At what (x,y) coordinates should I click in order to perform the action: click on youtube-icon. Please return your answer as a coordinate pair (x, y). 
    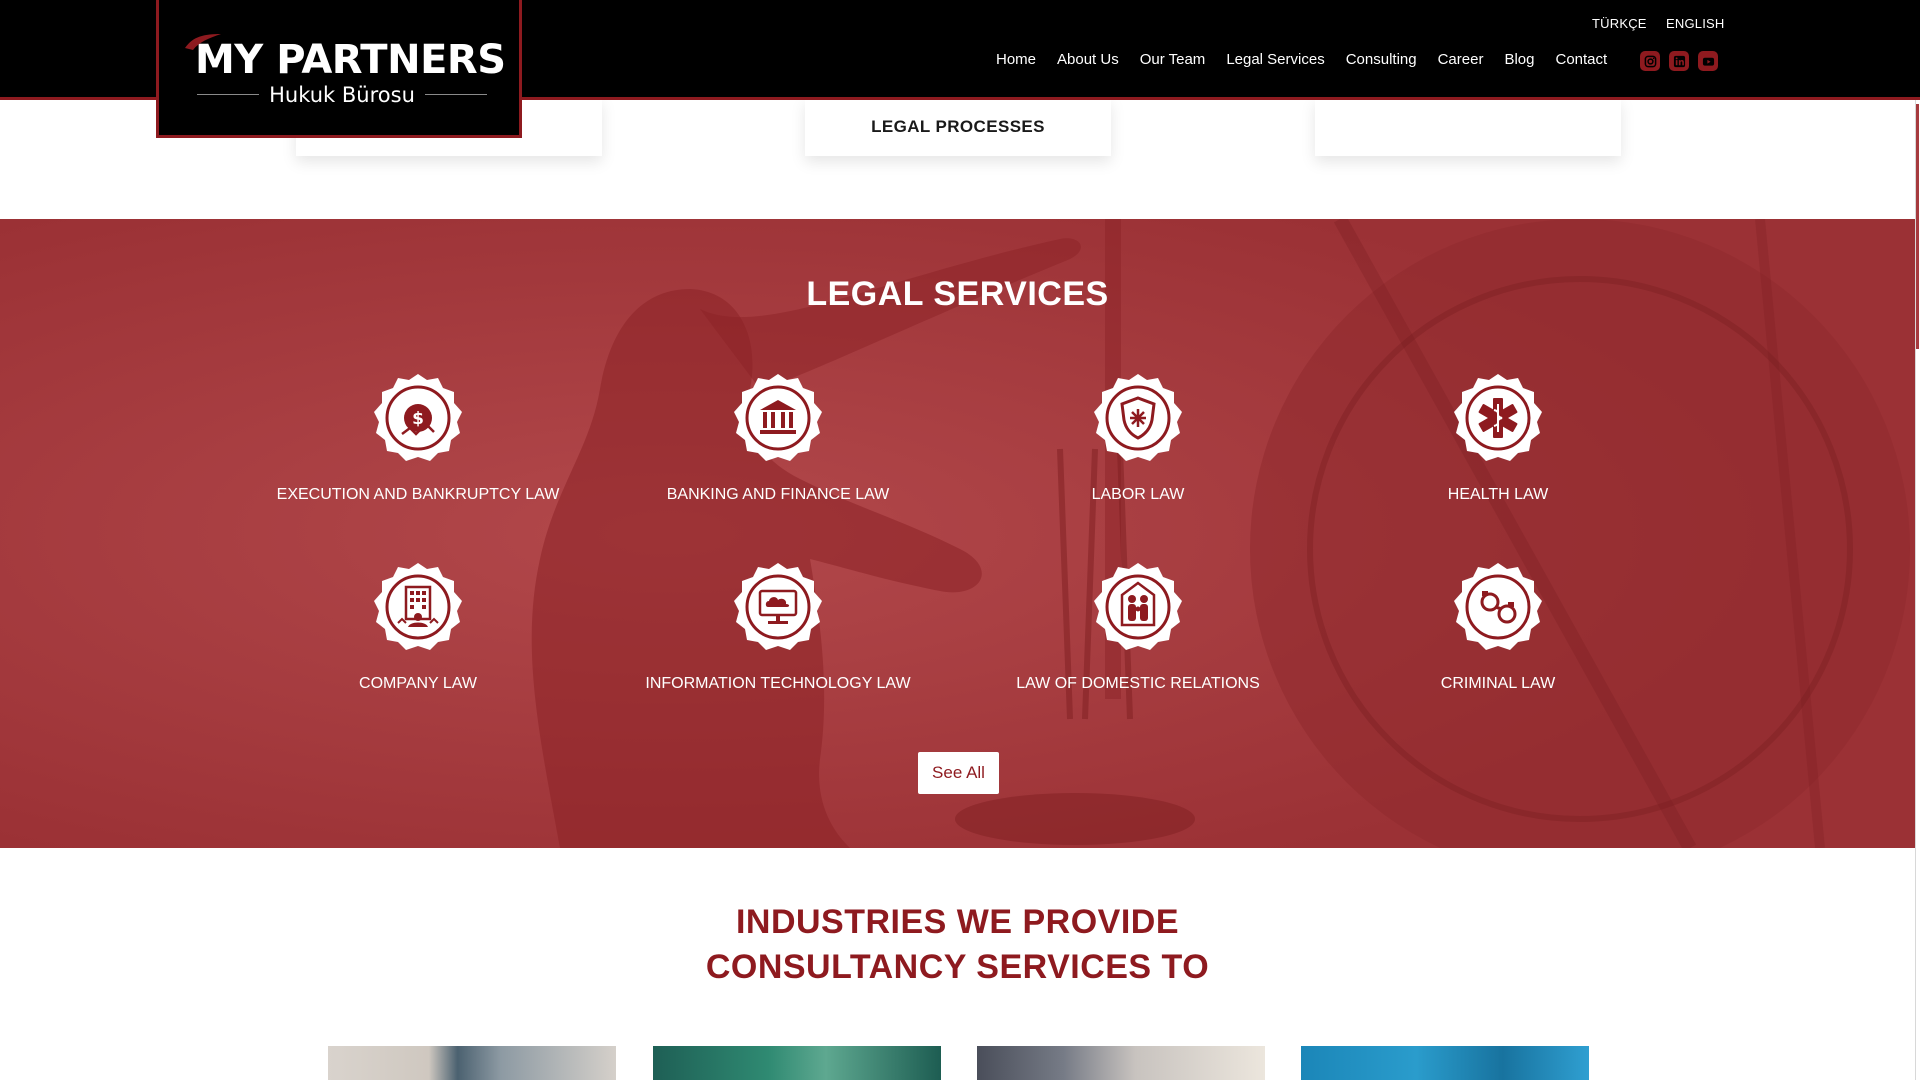
    Looking at the image, I should click on (1708, 61).